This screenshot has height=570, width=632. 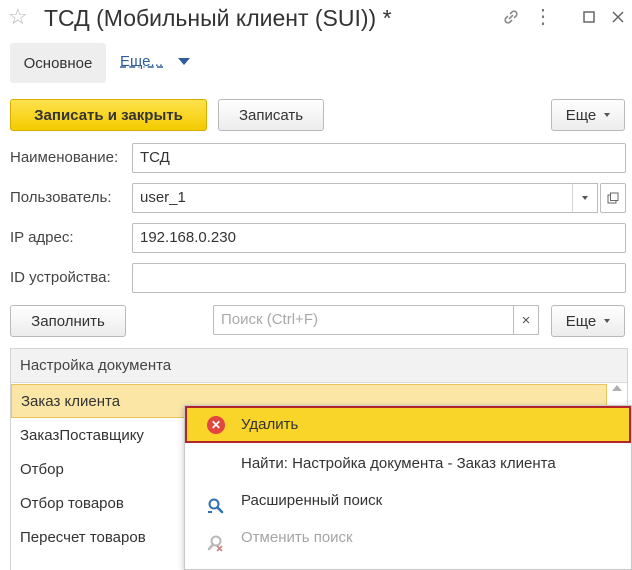 I want to click on window-title: ТСД (Мобильный клиент (SUI)) *, so click(x=218, y=18).